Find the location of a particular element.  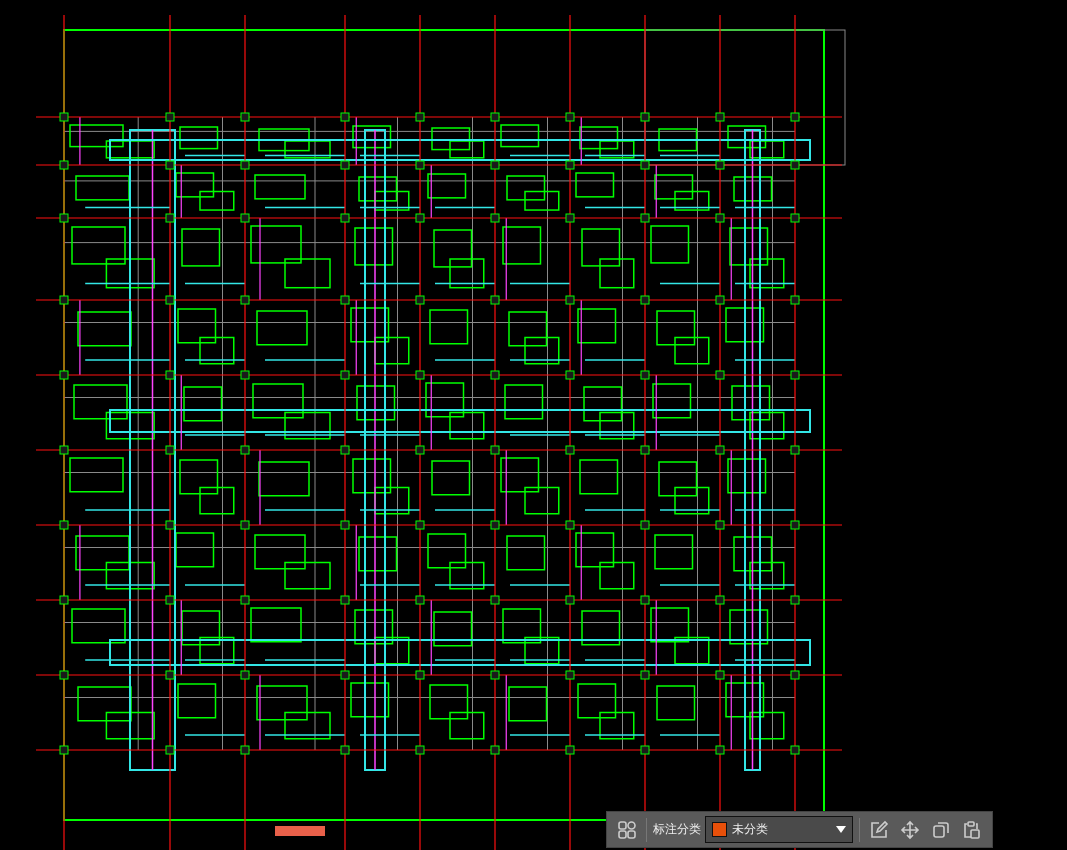

category-dropdown: 未分类 is located at coordinates (779, 829).